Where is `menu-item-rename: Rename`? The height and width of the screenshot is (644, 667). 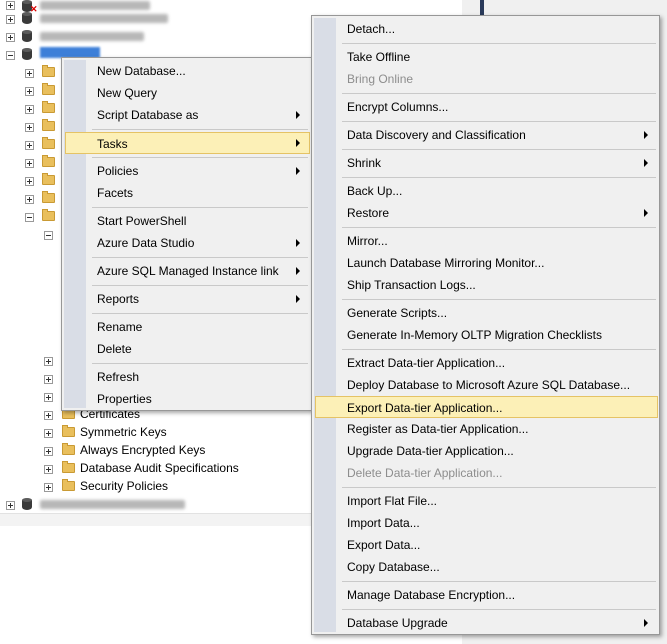
menu-item-rename: Rename is located at coordinates (187, 327).